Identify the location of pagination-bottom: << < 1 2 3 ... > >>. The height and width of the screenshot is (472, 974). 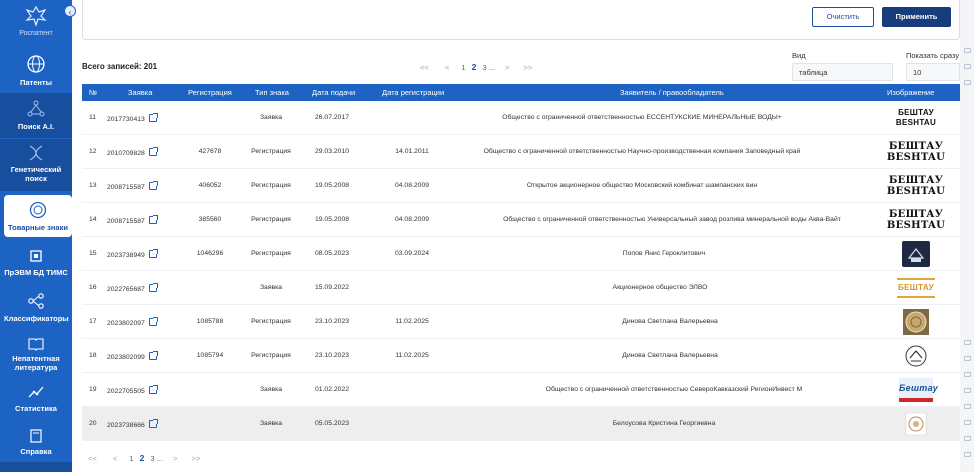
(147, 458).